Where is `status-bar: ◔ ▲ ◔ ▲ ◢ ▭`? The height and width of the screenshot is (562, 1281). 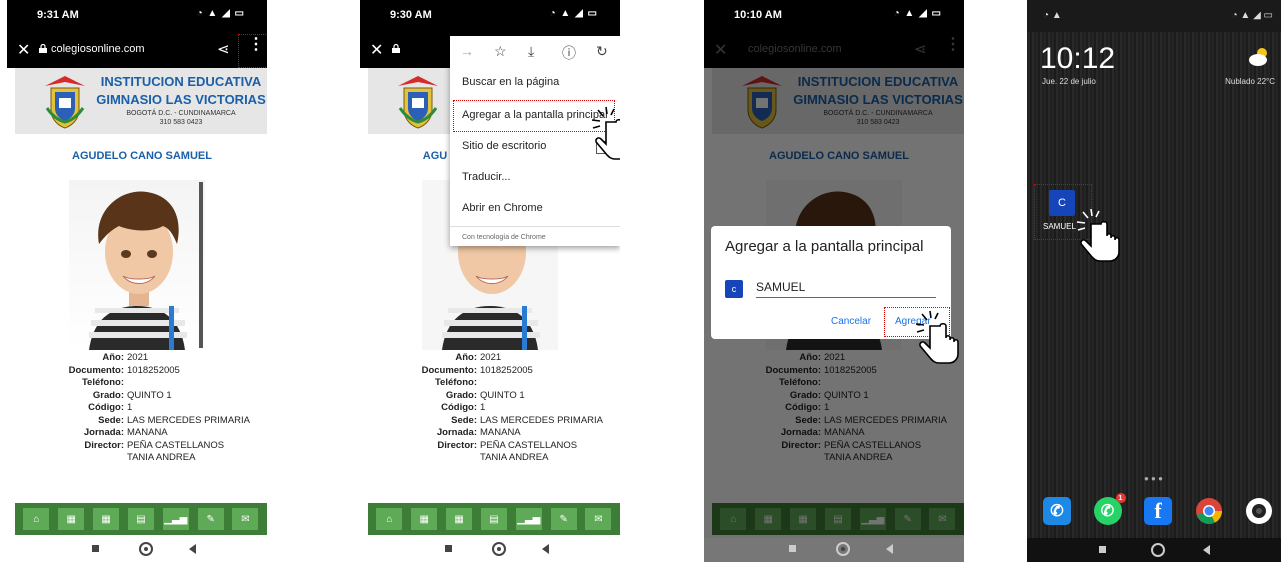 status-bar: ◔ ▲ ◔ ▲ ◢ ▭ is located at coordinates (1154, 16).